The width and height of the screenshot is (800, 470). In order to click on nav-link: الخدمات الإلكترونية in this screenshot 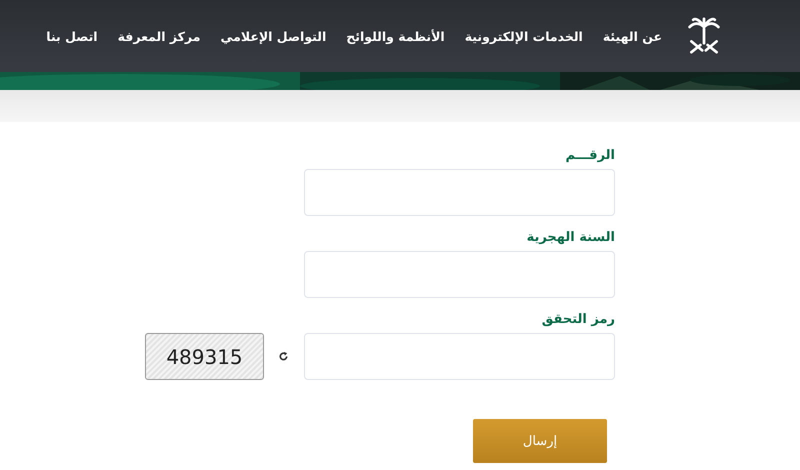, I will do `click(523, 36)`.